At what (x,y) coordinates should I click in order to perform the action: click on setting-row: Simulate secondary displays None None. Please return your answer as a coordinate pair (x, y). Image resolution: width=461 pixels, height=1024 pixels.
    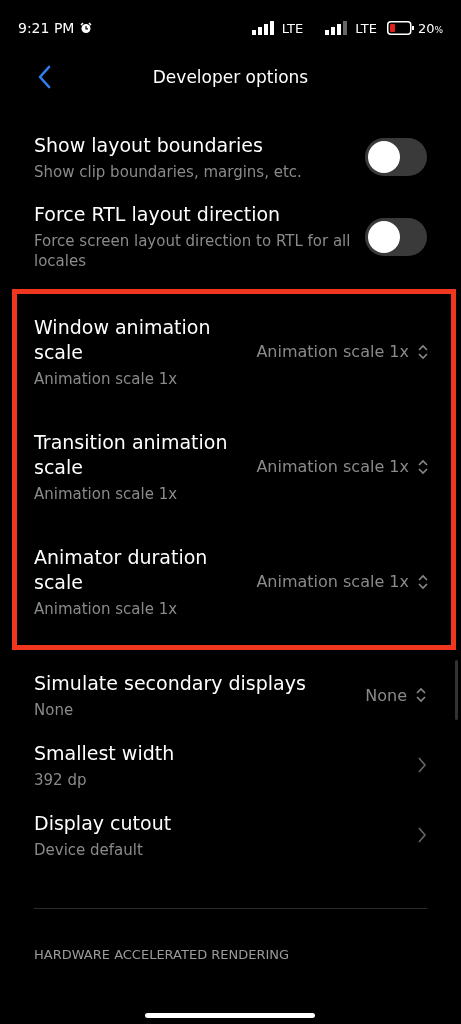
    Looking at the image, I should click on (230, 695).